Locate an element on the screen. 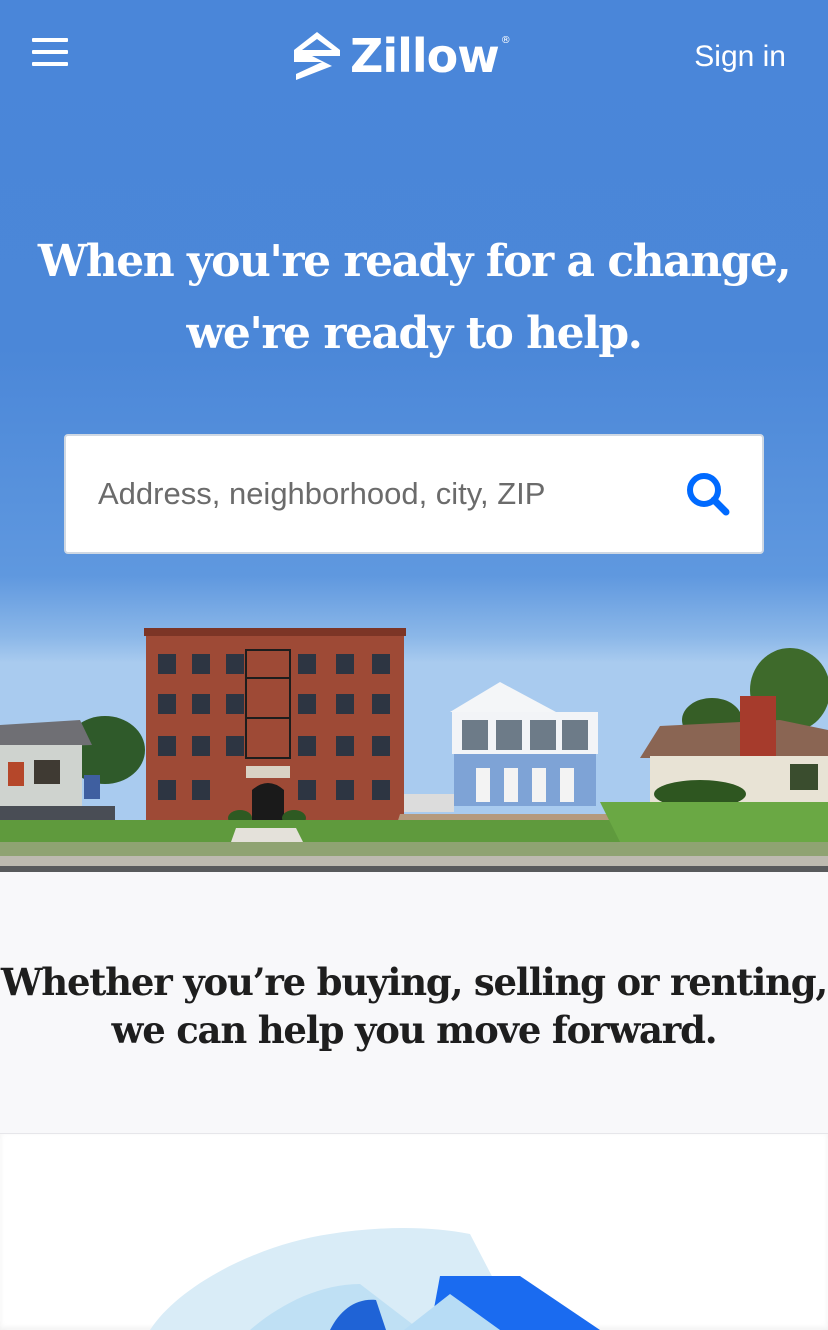  sign-in-link: Sign in is located at coordinates (740, 57).